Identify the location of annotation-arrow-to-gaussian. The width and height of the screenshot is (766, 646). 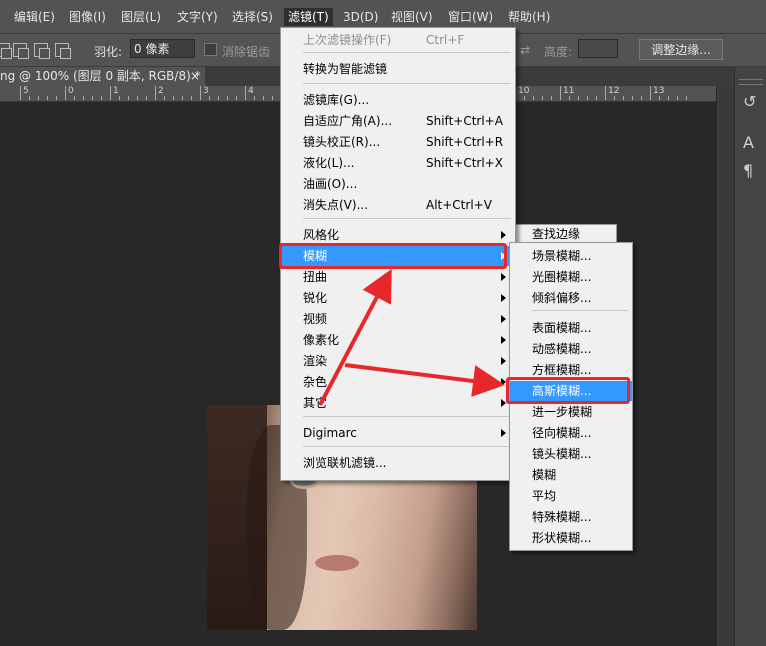
(424, 380).